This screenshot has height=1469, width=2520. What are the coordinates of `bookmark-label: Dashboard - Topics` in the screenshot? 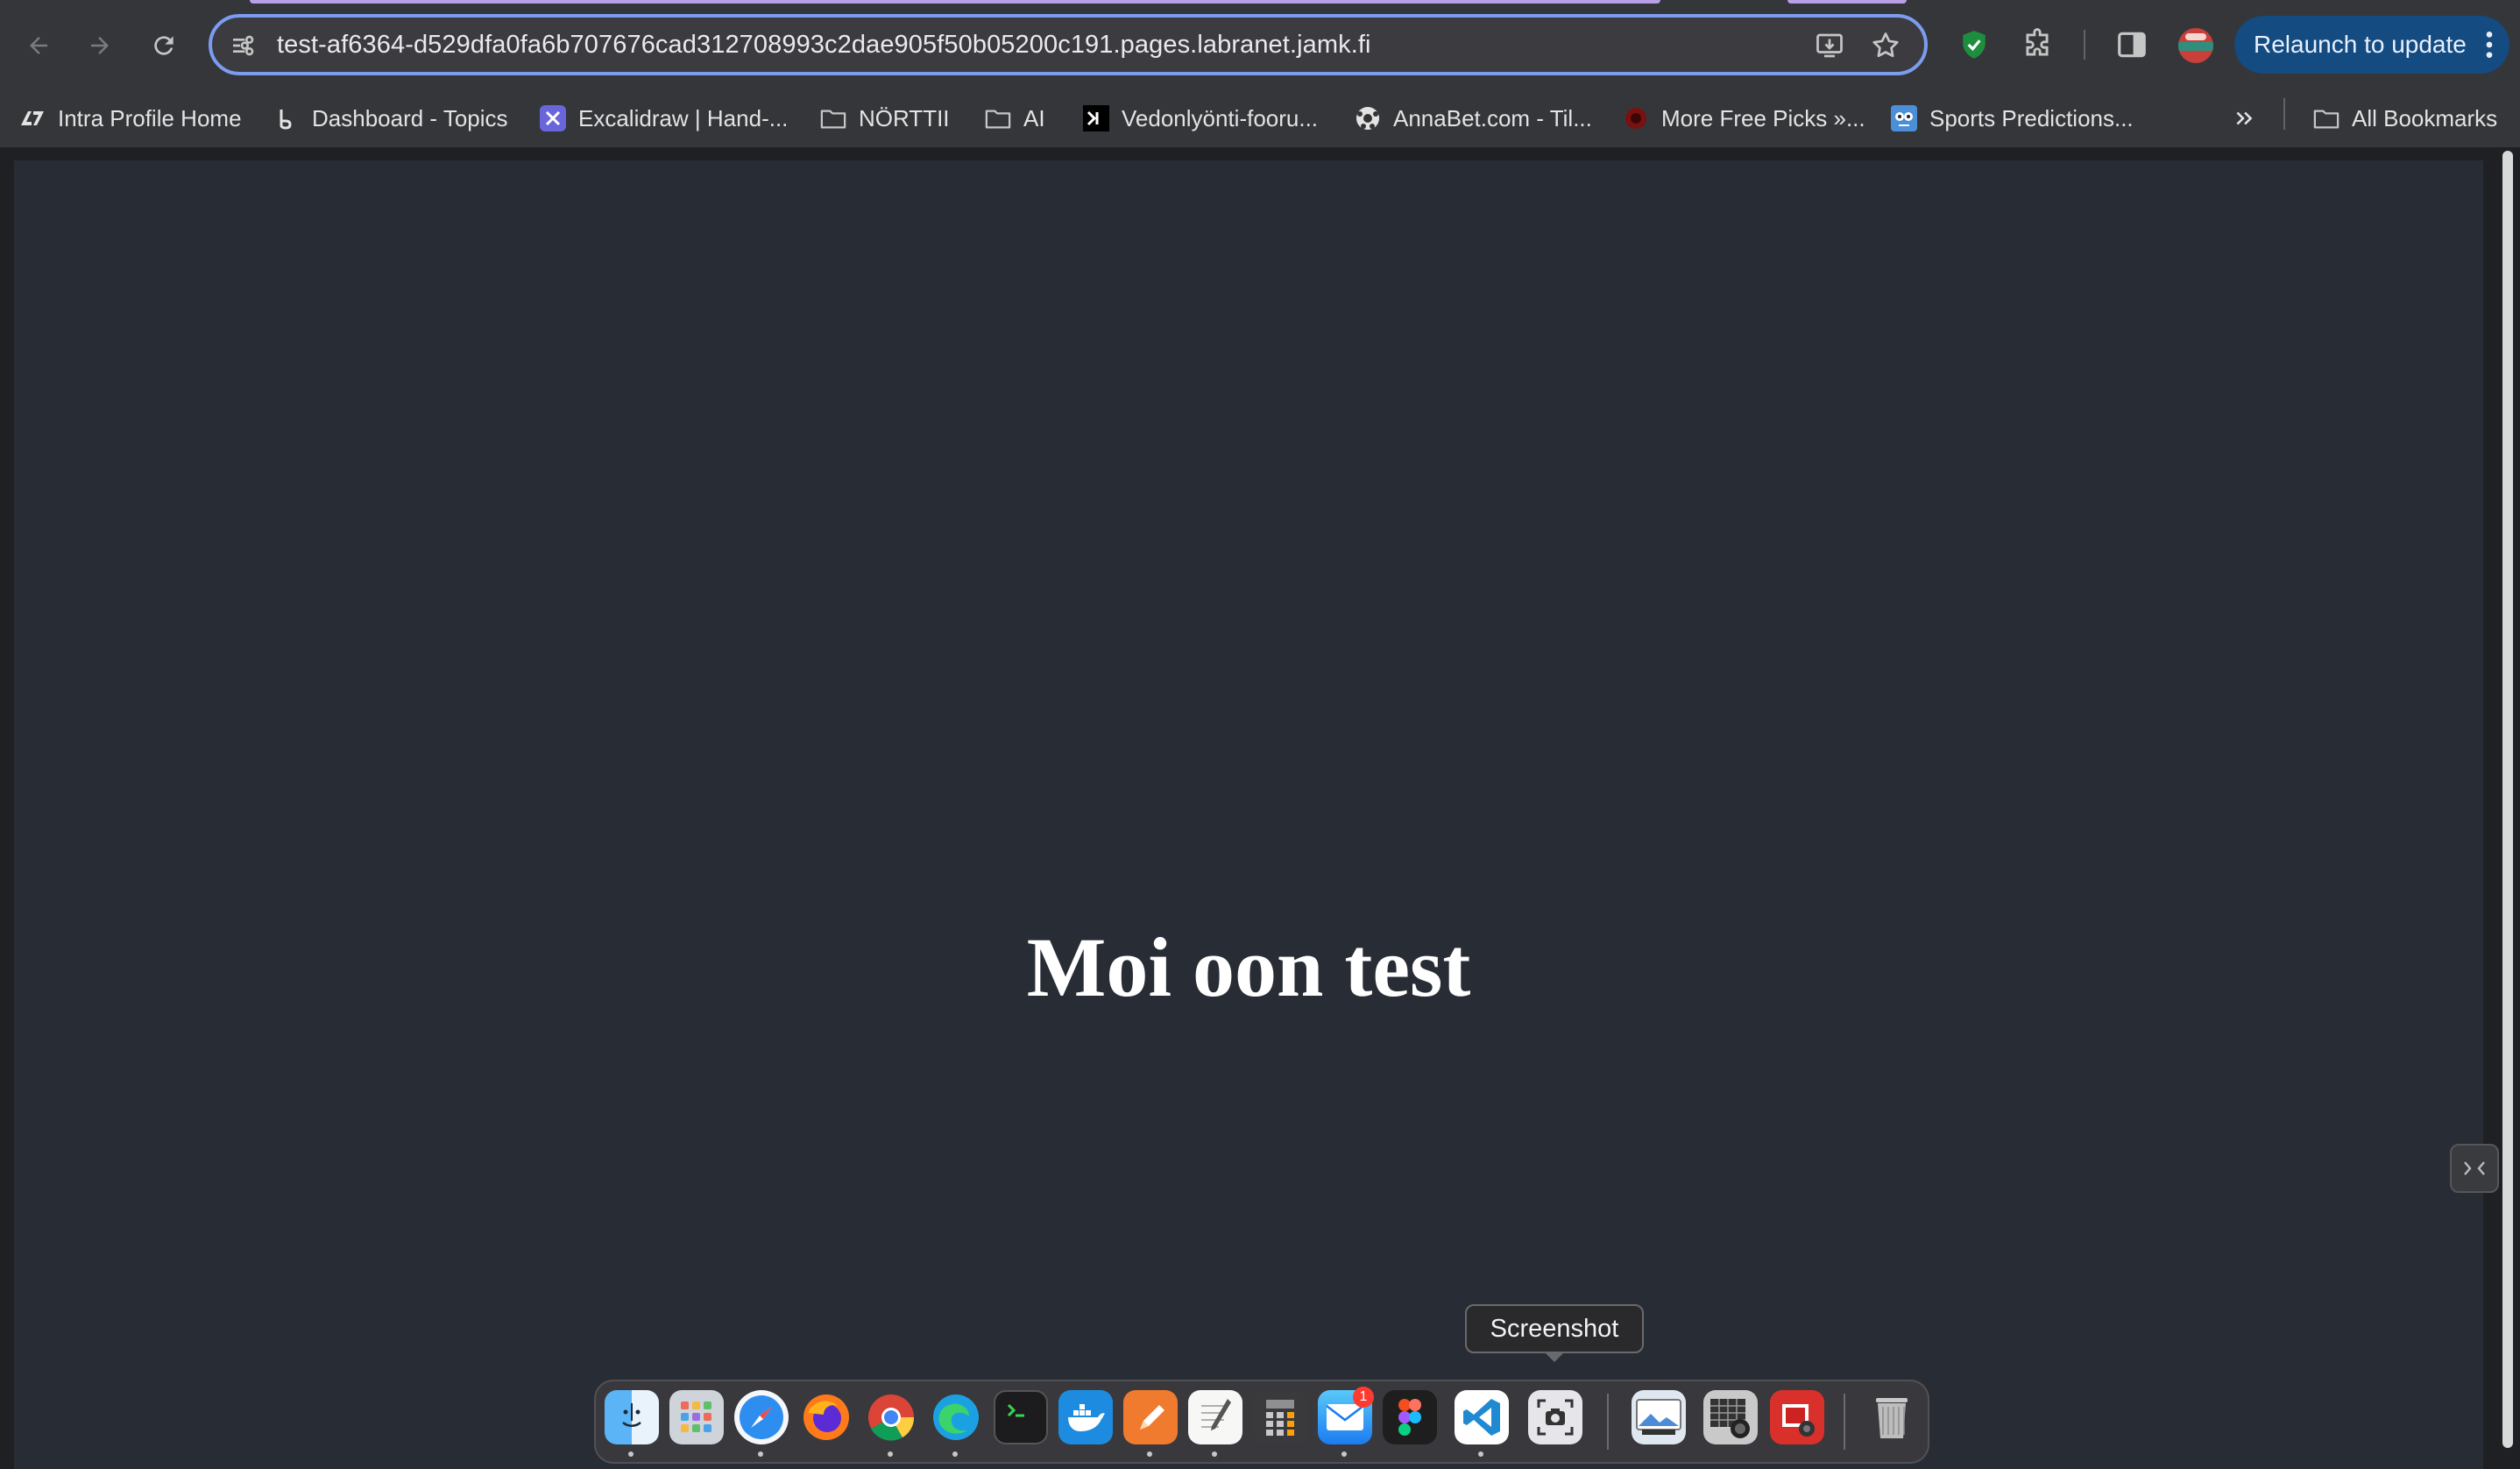 It's located at (410, 117).